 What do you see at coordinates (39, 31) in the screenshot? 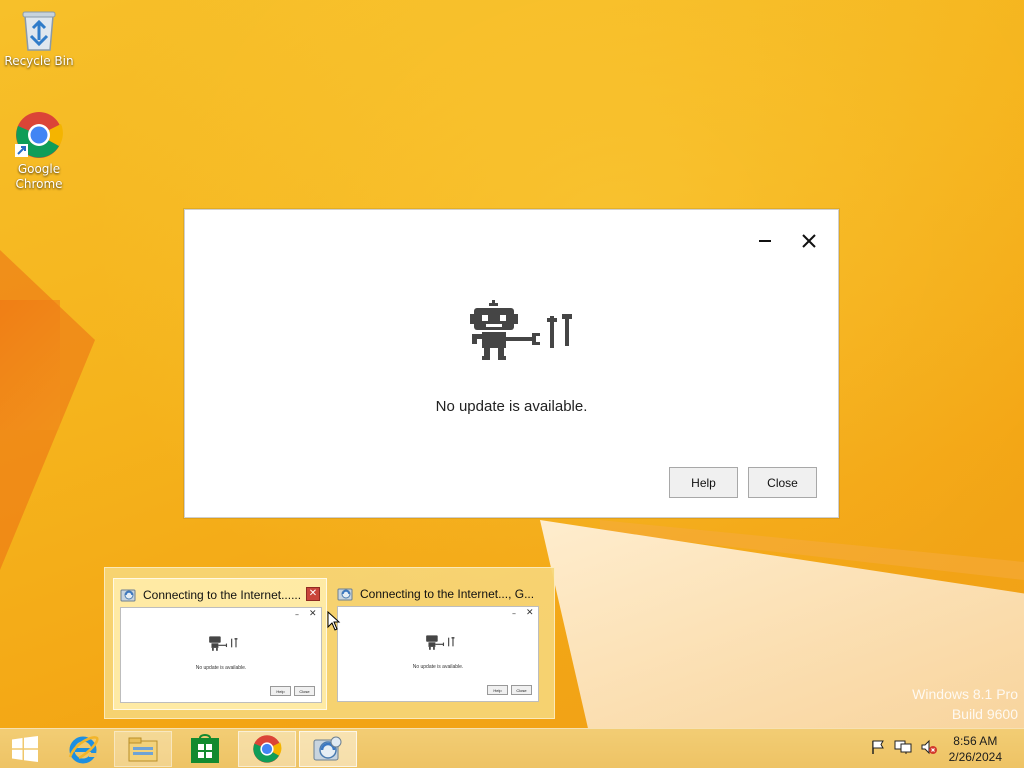
I see `recycle-bin-icon` at bounding box center [39, 31].